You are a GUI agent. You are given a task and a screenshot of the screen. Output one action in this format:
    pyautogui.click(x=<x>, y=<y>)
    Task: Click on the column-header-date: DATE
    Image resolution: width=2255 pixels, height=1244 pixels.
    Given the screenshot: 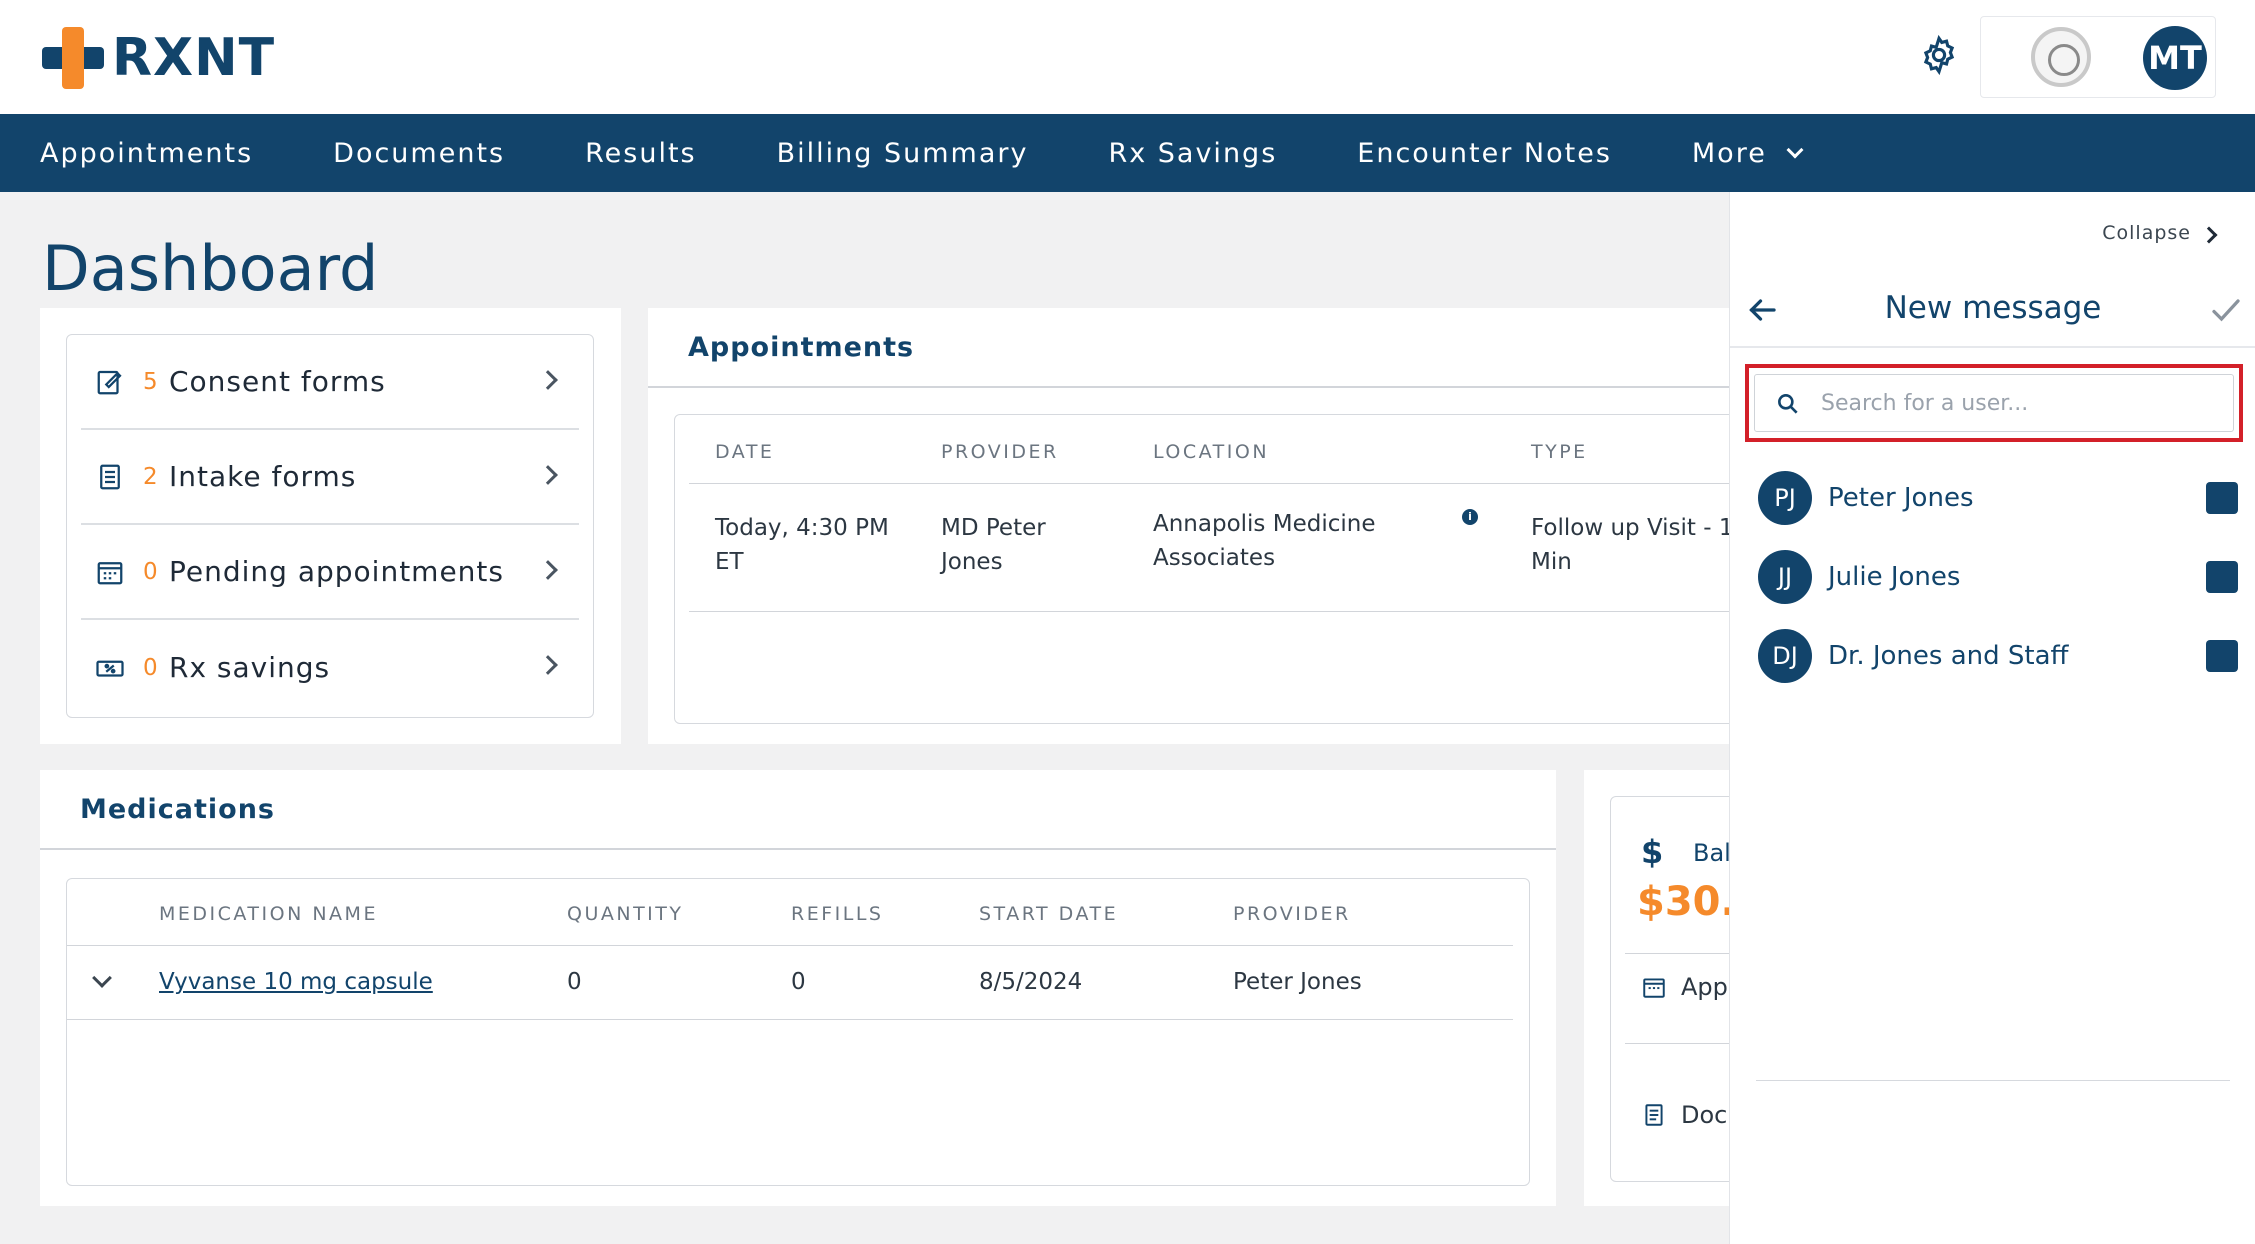 What is the action you would take?
    pyautogui.click(x=745, y=452)
    